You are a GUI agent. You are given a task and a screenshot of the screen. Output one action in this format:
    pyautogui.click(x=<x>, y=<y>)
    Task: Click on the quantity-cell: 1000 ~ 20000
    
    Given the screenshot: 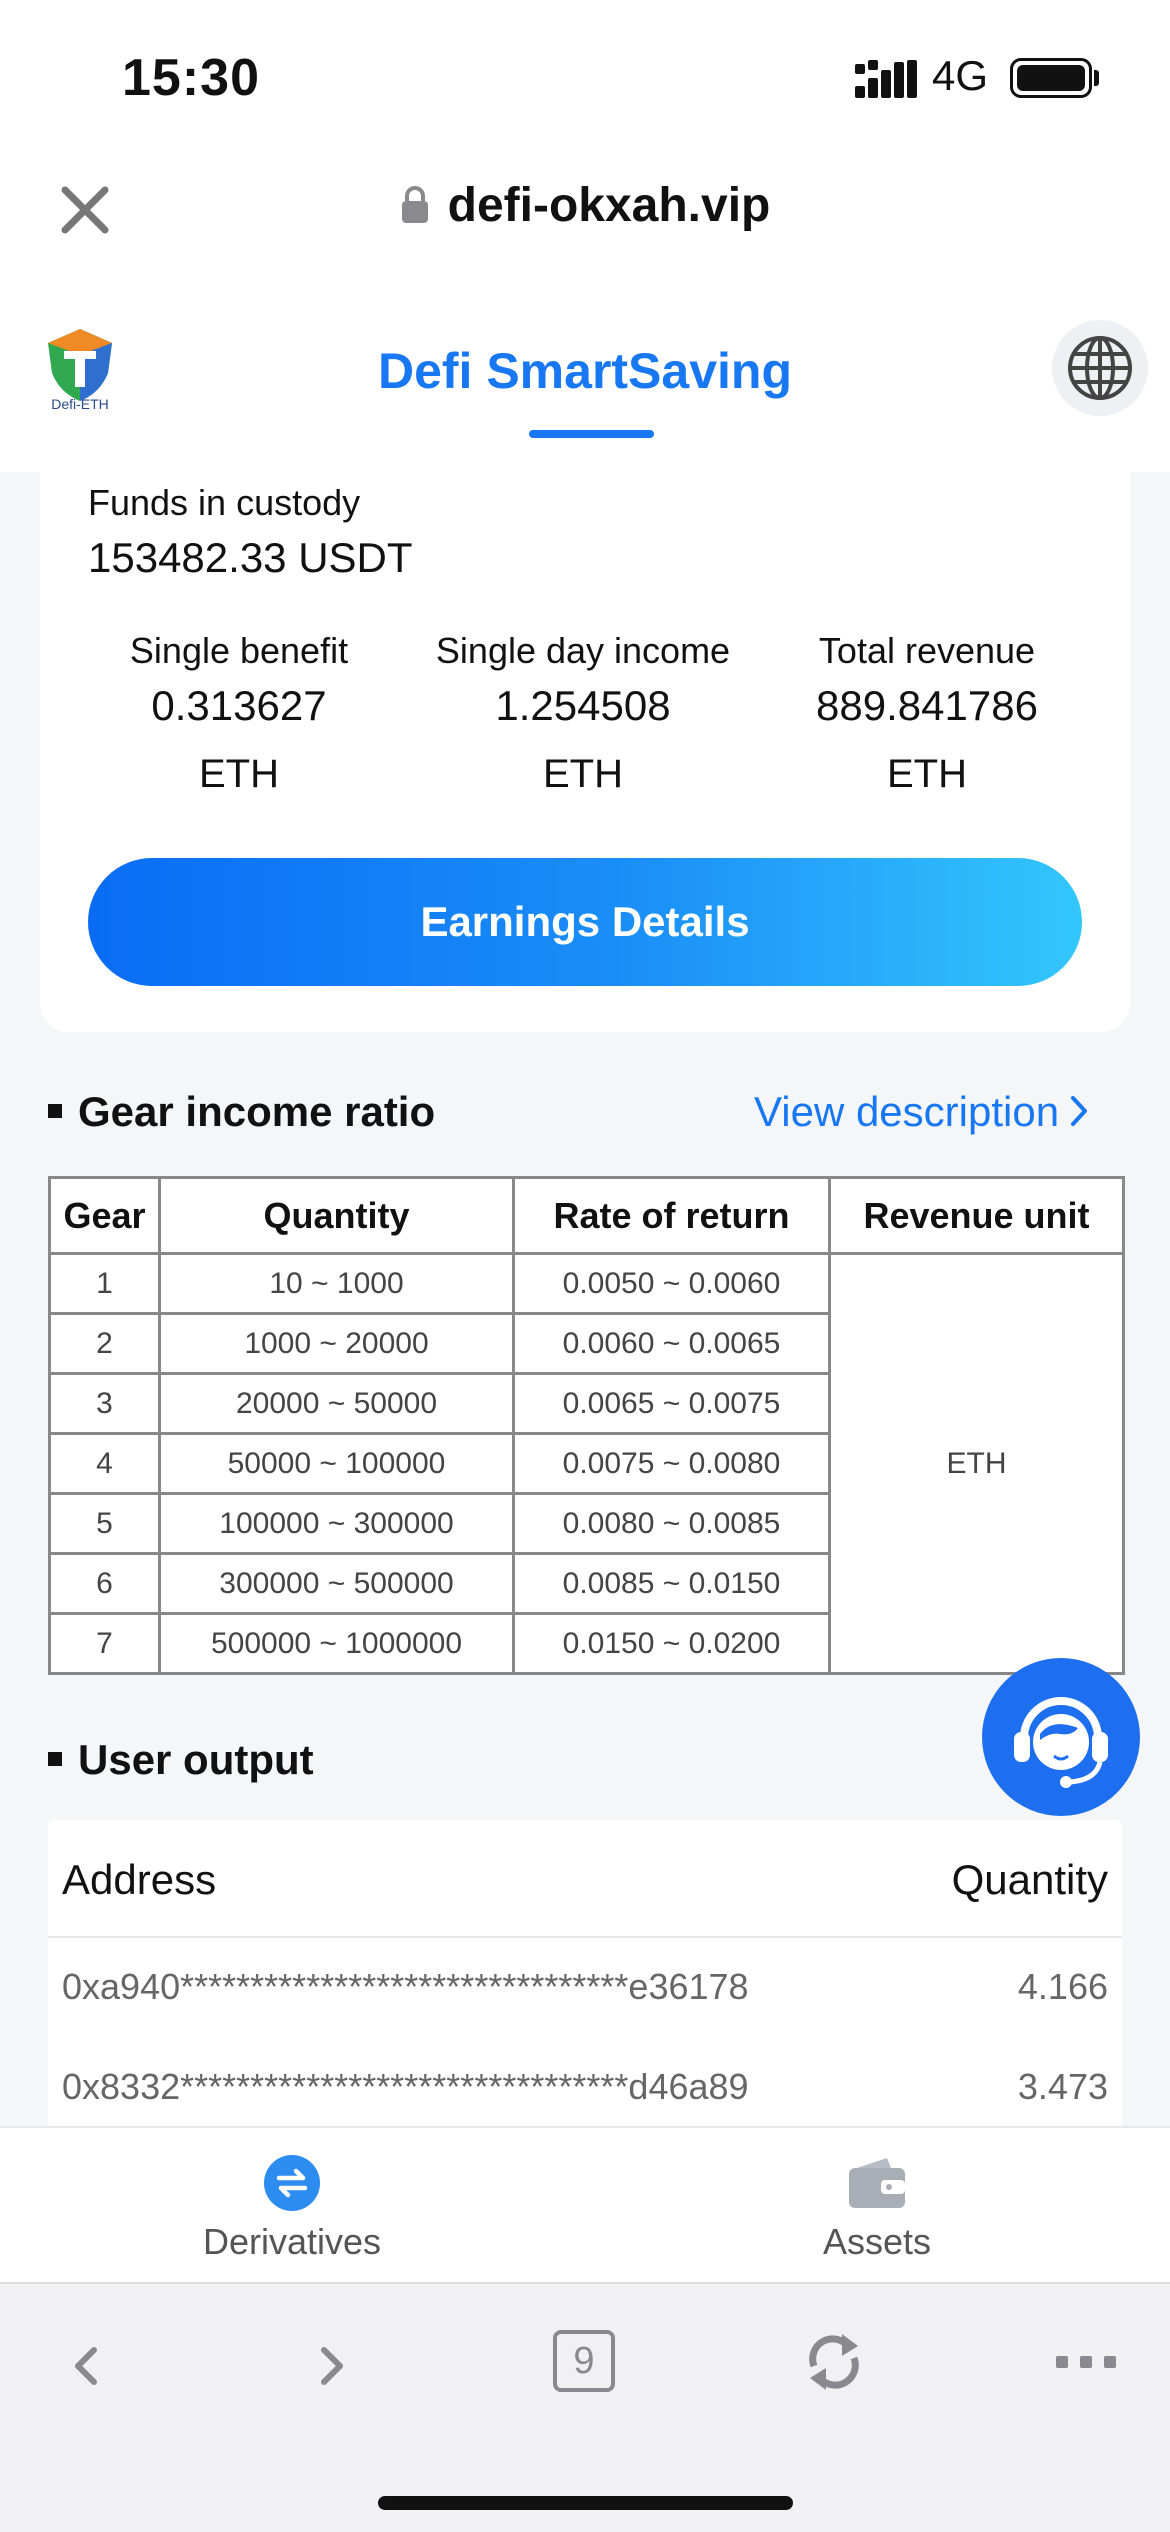 What is the action you would take?
    pyautogui.click(x=336, y=1343)
    